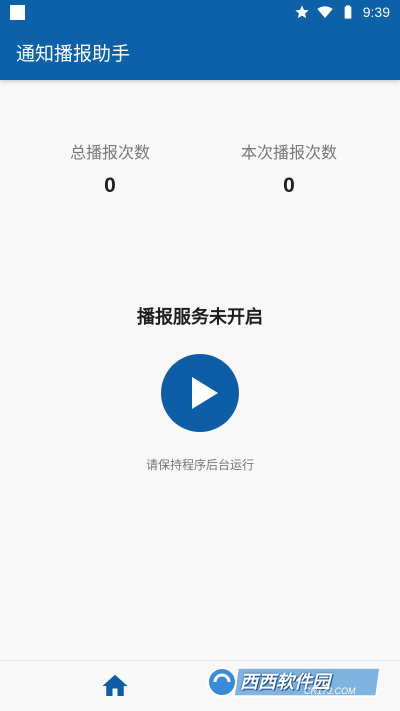 The width and height of the screenshot is (400, 711). Describe the element at coordinates (17, 12) in the screenshot. I see `notification-square-icon` at that location.